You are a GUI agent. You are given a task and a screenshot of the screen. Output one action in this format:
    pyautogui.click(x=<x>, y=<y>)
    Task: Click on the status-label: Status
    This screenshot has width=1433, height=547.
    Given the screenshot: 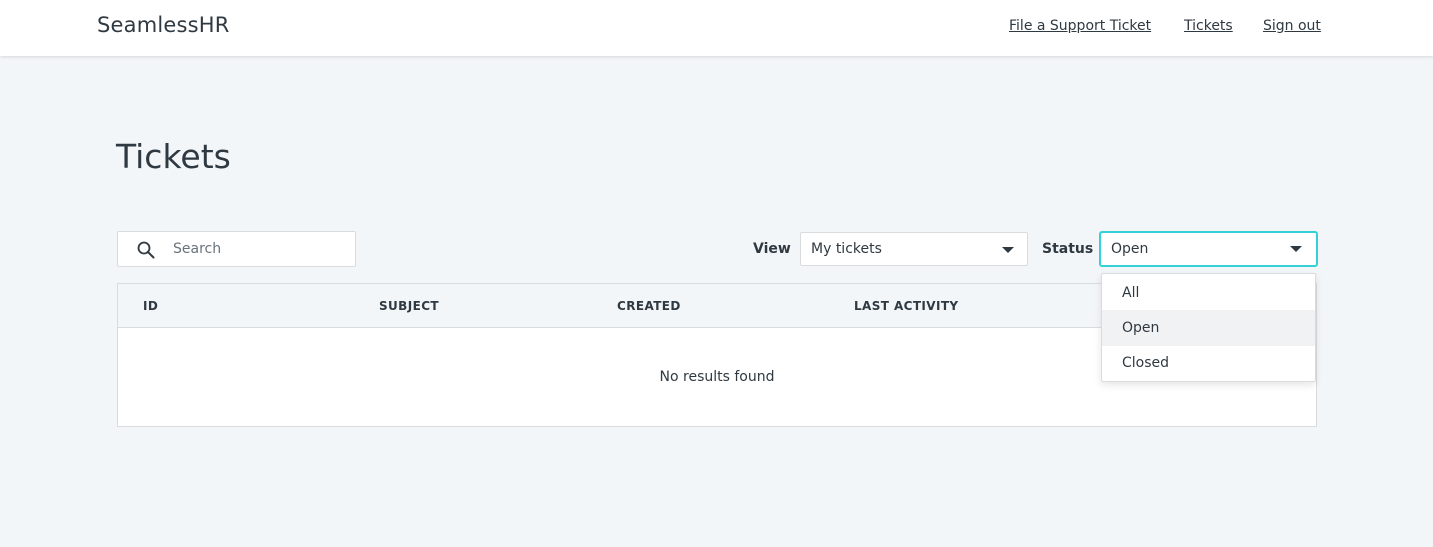 What is the action you would take?
    pyautogui.click(x=1068, y=249)
    